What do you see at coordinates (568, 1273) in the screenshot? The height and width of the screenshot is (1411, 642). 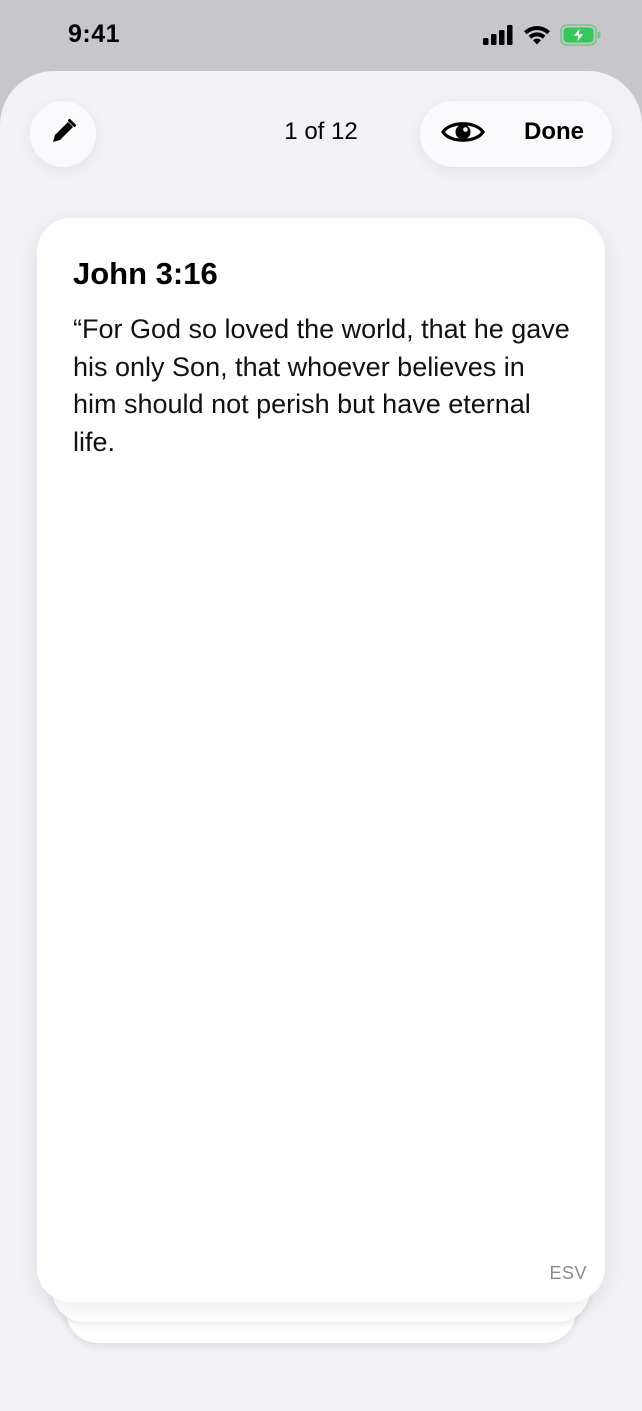 I see `translation-label: ESV` at bounding box center [568, 1273].